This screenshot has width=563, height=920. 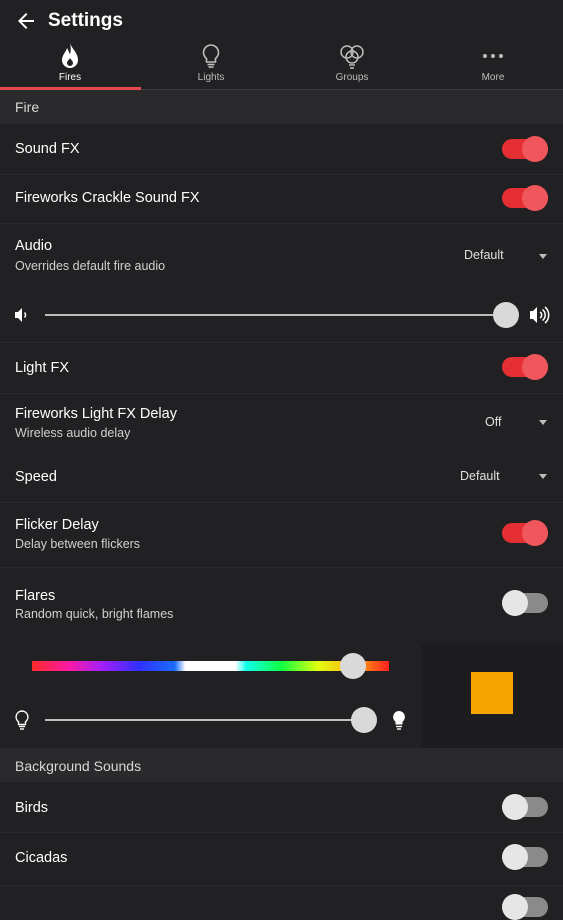 I want to click on setting-row-flares: Flares Random quick, bright flames, so click(x=281, y=605).